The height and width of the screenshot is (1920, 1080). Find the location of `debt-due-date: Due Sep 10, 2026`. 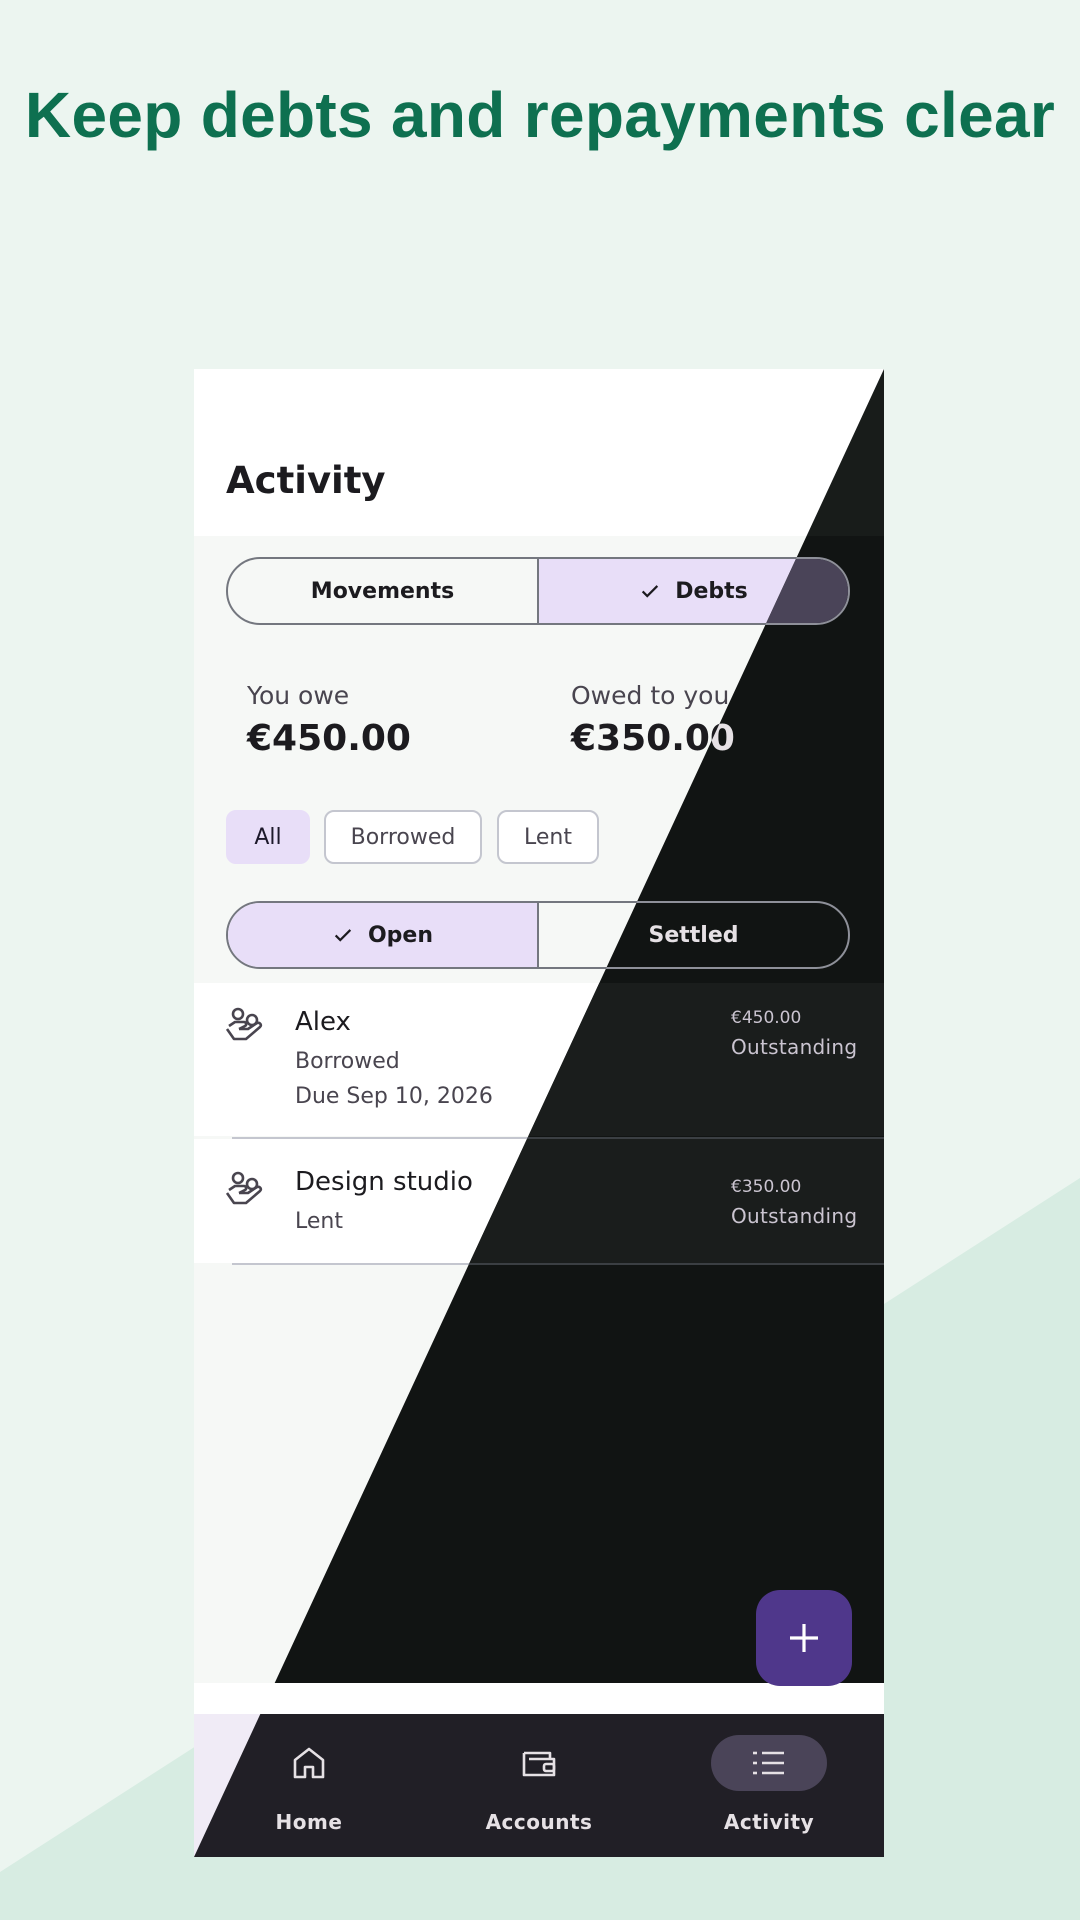

debt-due-date: Due Sep 10, 2026 is located at coordinates (394, 1096).